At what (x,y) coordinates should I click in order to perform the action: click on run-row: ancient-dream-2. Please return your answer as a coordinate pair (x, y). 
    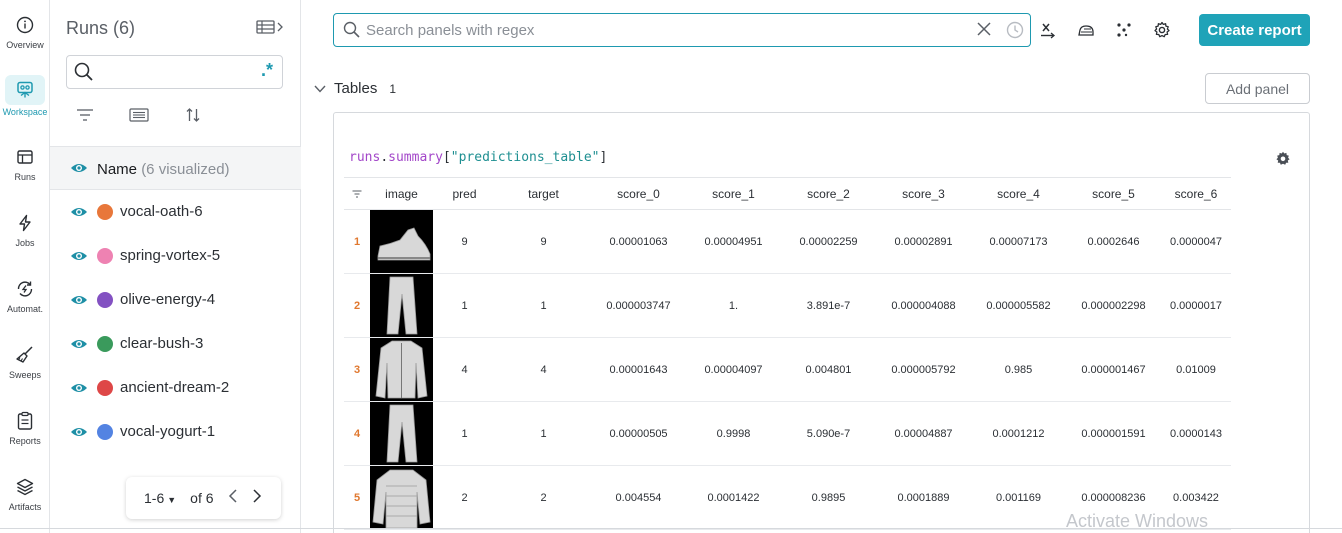
    Looking at the image, I should click on (175, 389).